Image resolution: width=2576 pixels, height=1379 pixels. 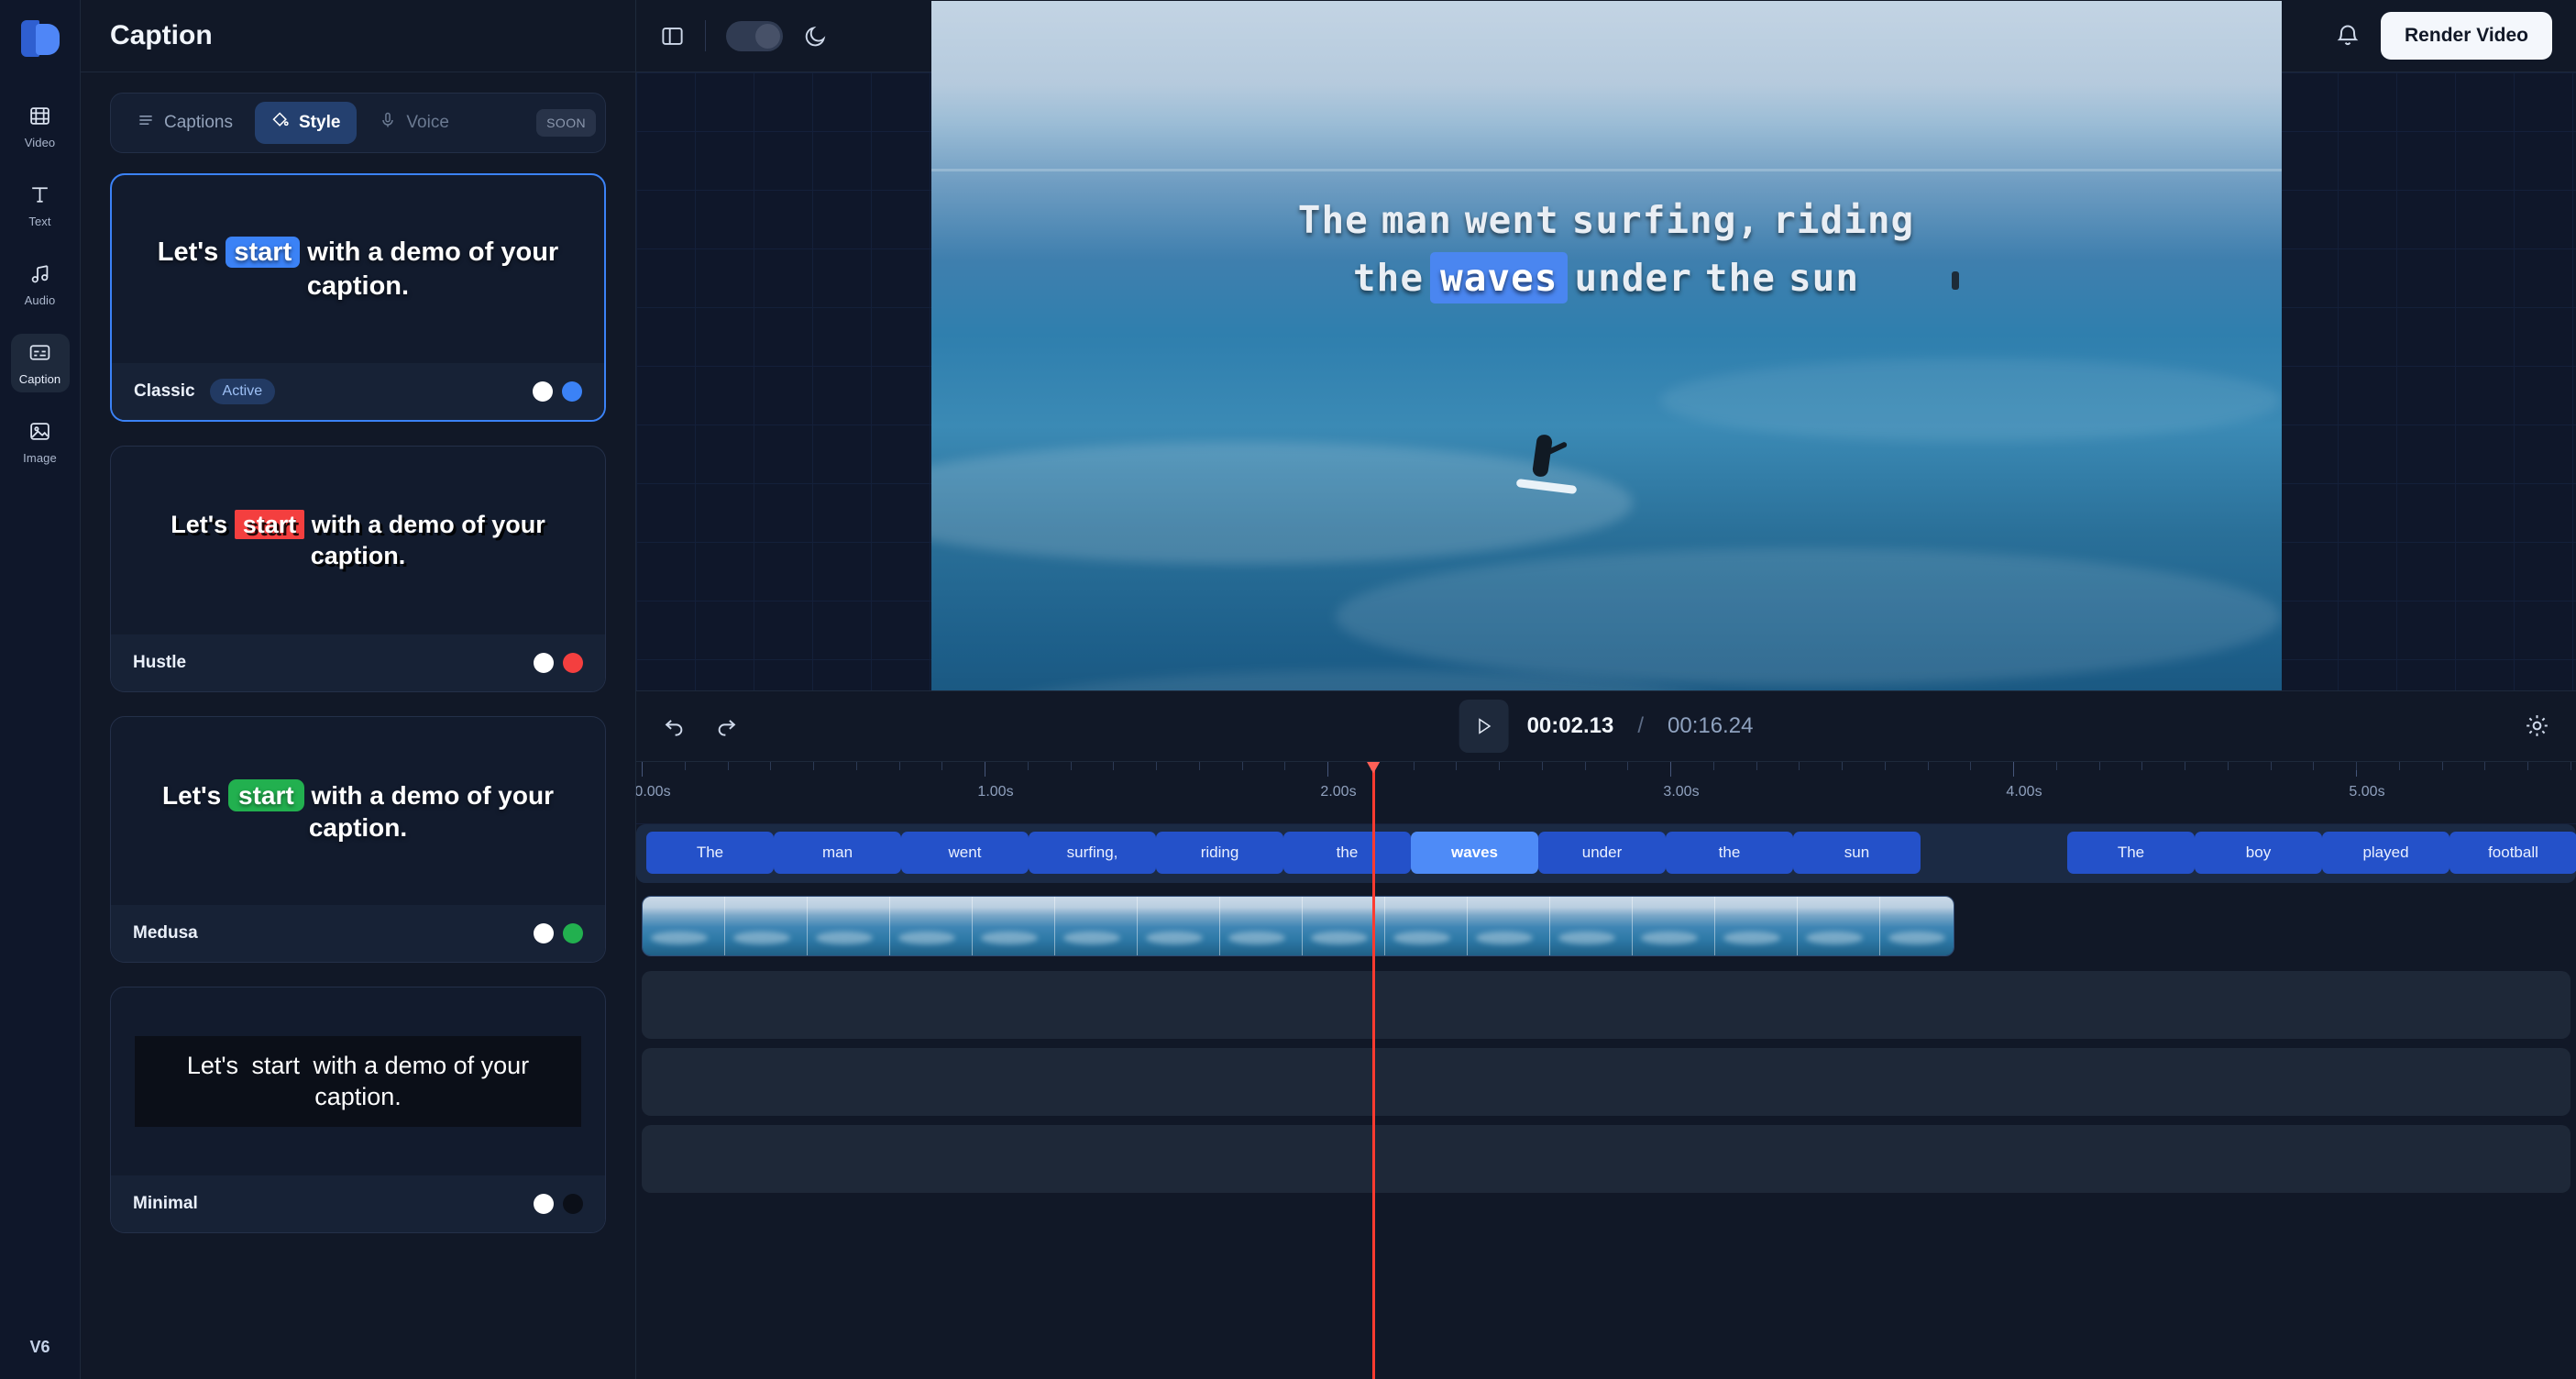 What do you see at coordinates (673, 36) in the screenshot?
I see `panel-left-icon` at bounding box center [673, 36].